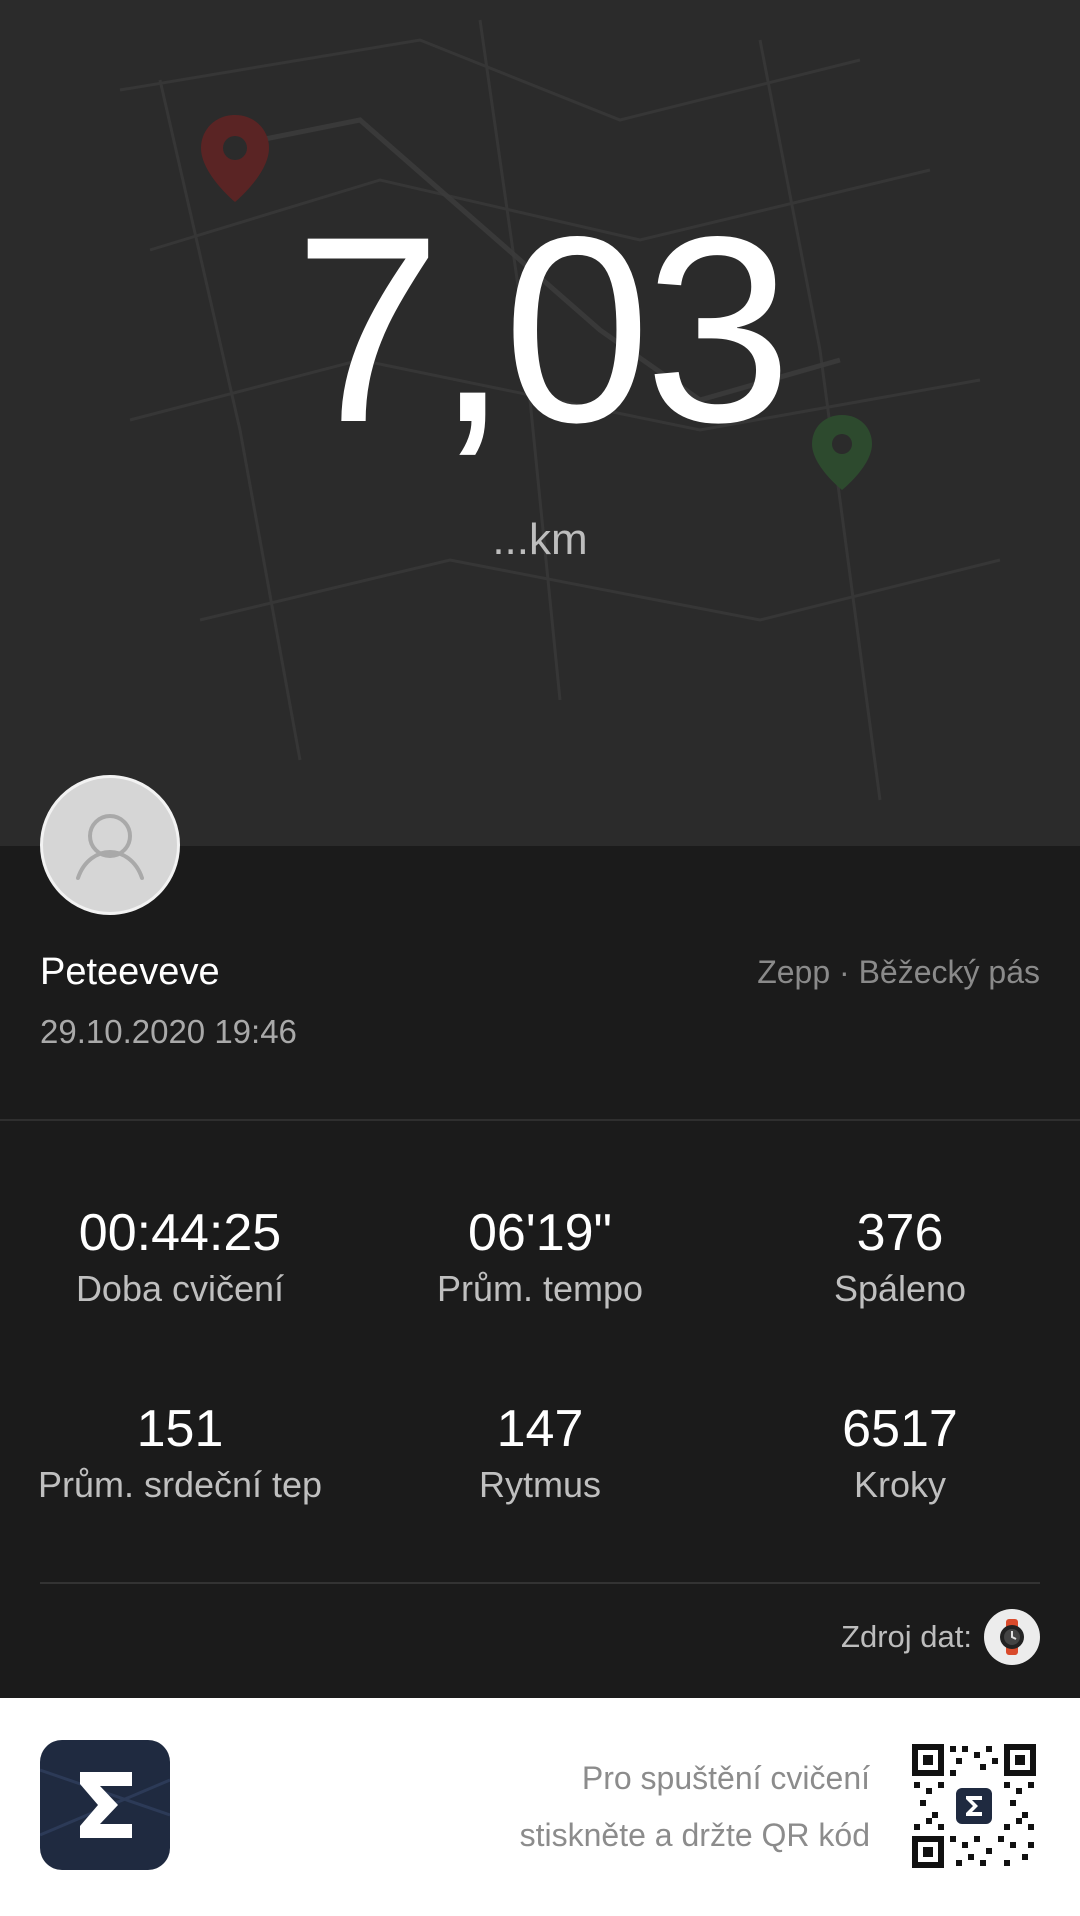 This screenshot has height=1916, width=1080. I want to click on workout-datetime: 29.10.2020 19:46, so click(168, 1031).